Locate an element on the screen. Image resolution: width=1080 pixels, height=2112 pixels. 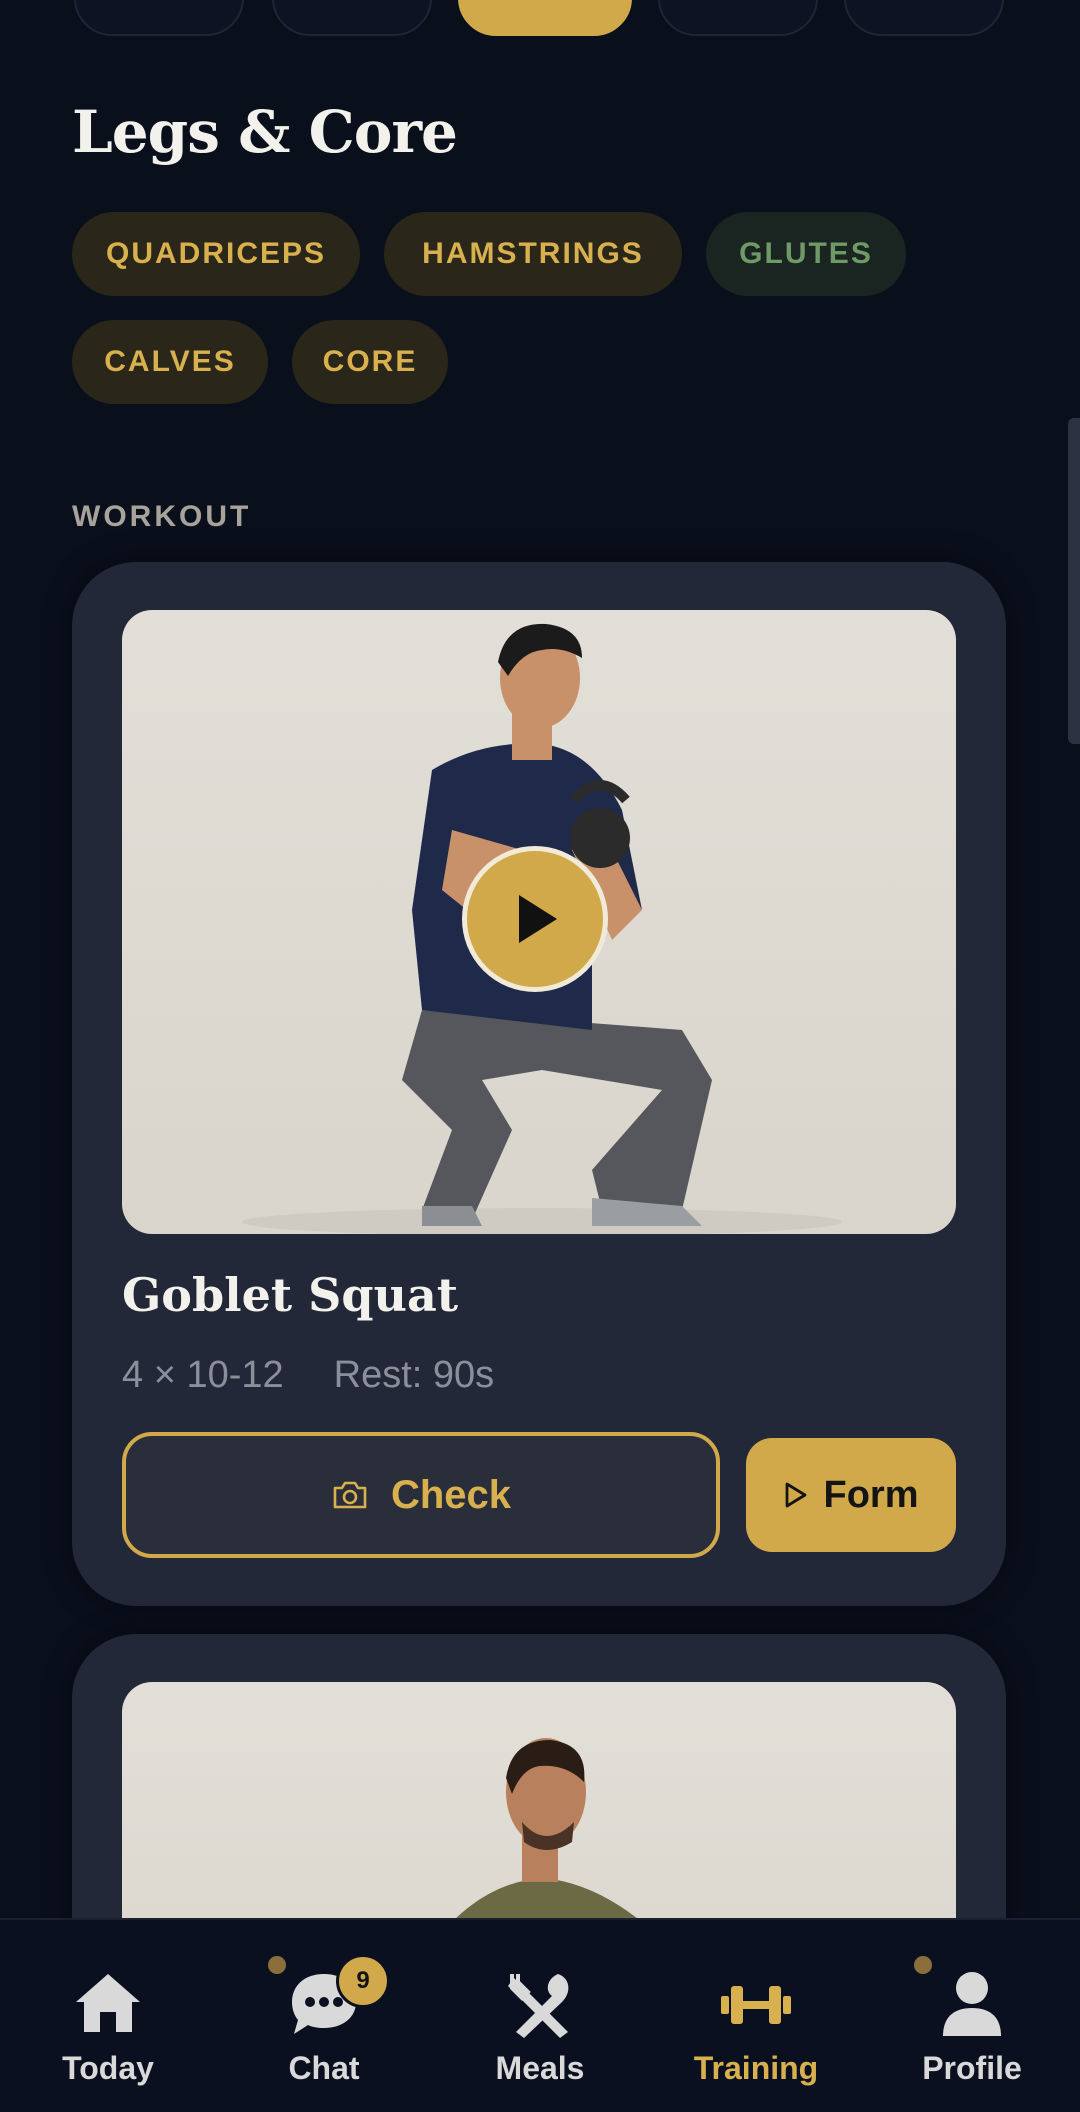
scrollbar is located at coordinates (1074, 581).